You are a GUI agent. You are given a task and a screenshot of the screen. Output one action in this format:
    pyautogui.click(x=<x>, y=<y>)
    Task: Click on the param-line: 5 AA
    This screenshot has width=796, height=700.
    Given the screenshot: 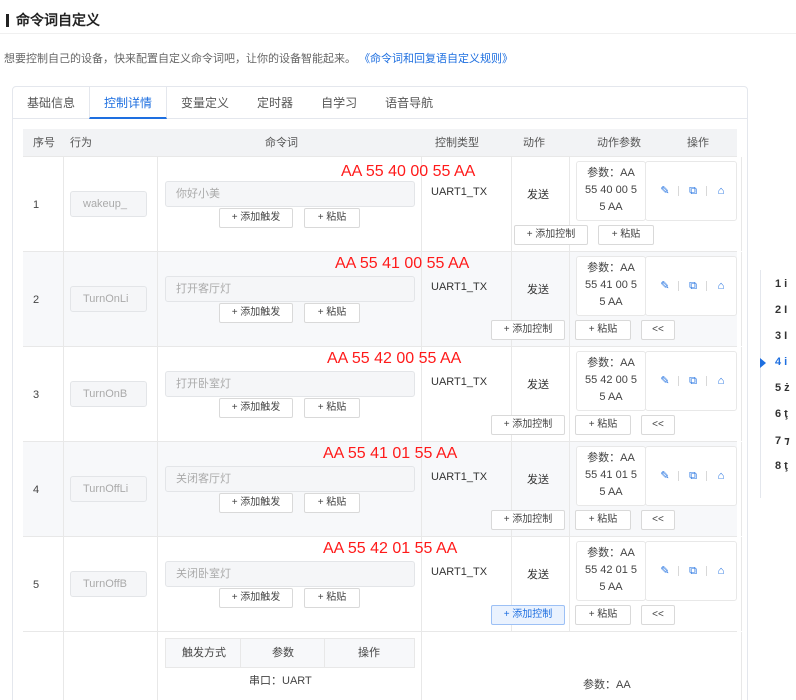 What is the action you would take?
    pyautogui.click(x=611, y=302)
    